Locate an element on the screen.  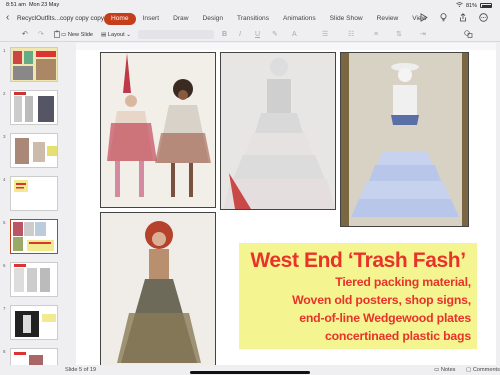
font-name-field is located at coordinates (176, 34).